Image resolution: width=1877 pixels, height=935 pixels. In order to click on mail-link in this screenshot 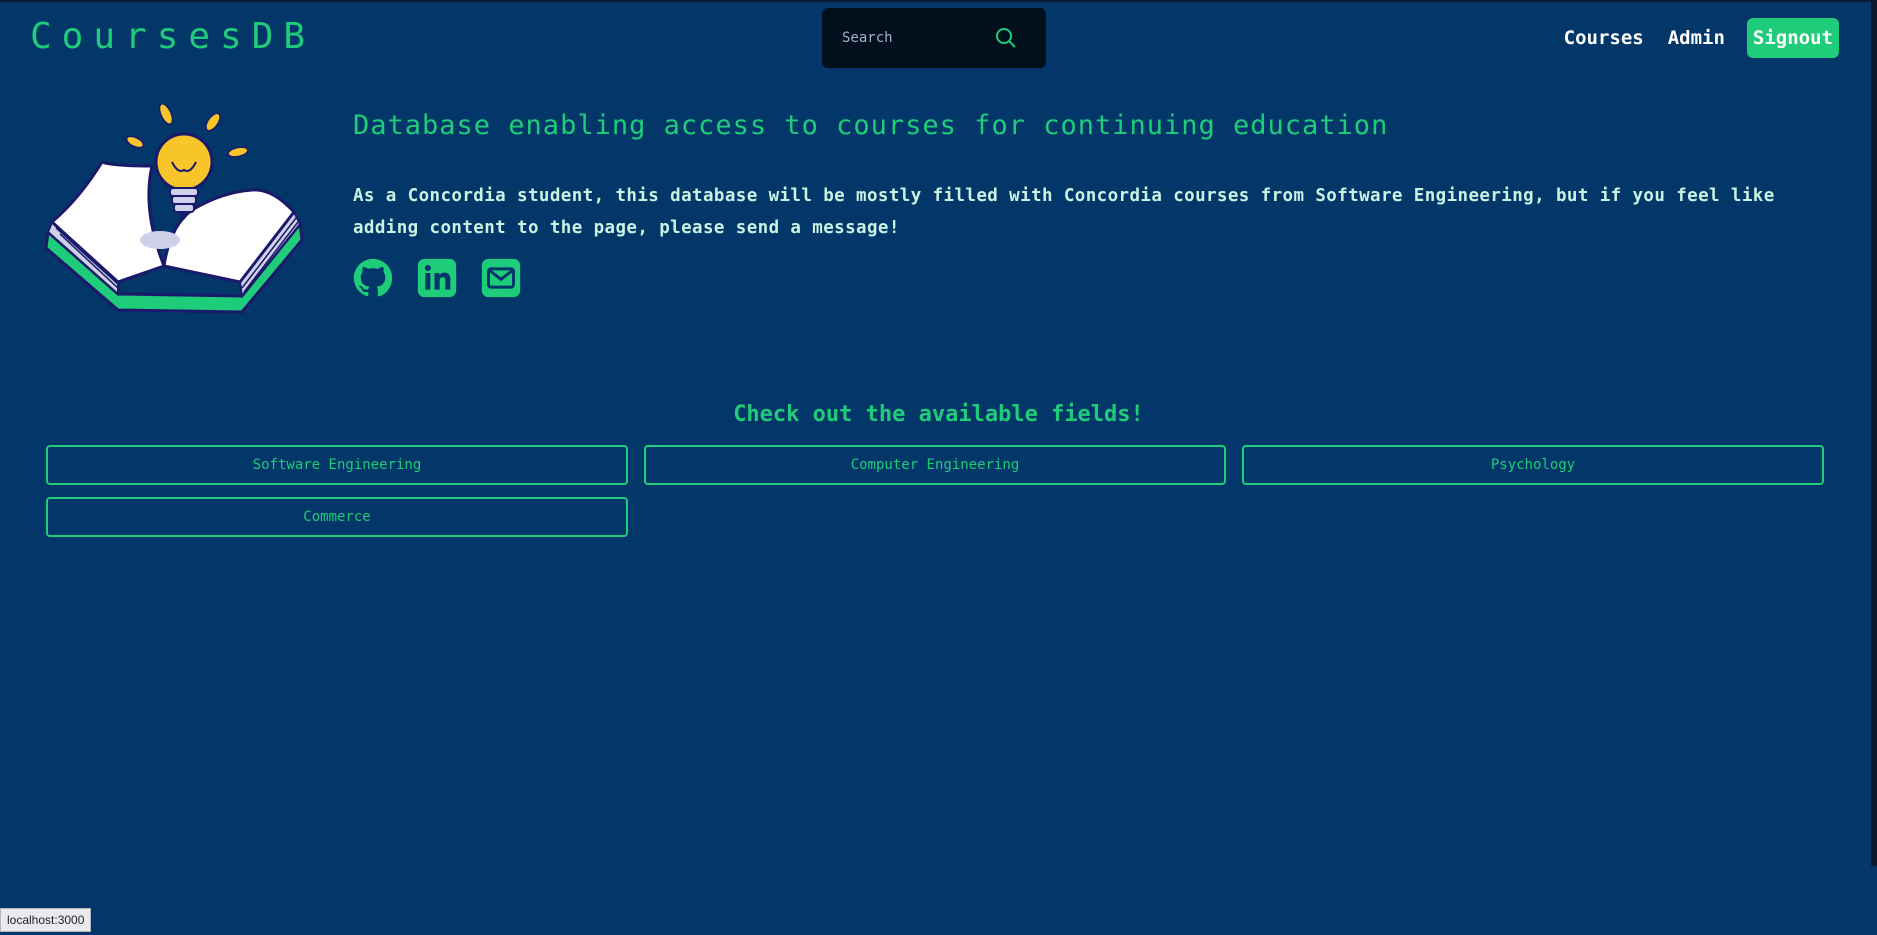, I will do `click(501, 278)`.